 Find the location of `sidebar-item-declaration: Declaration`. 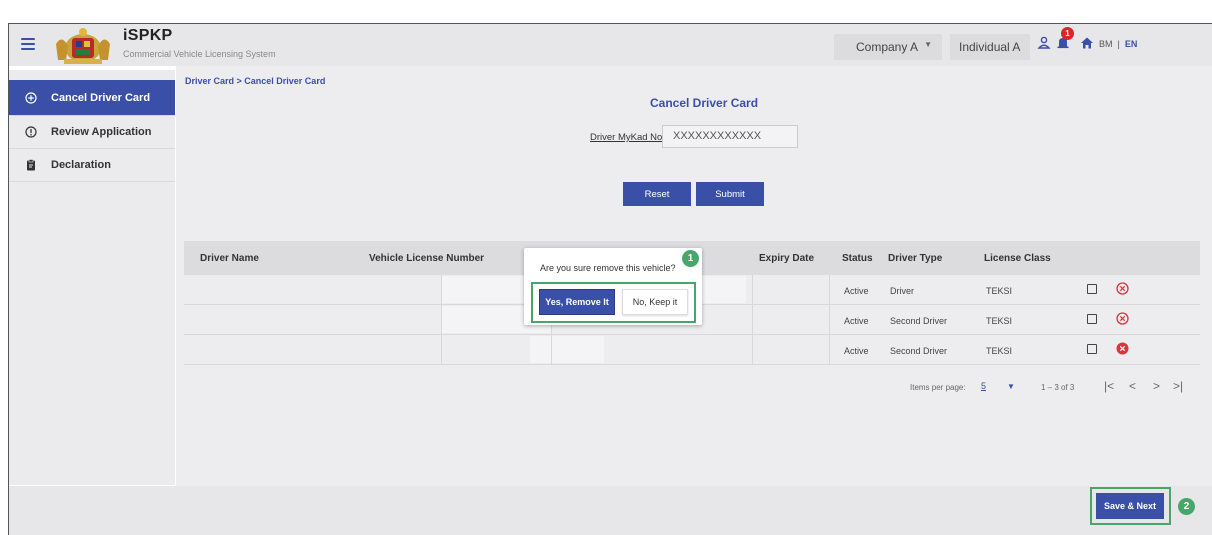

sidebar-item-declaration: Declaration is located at coordinates (92, 165).